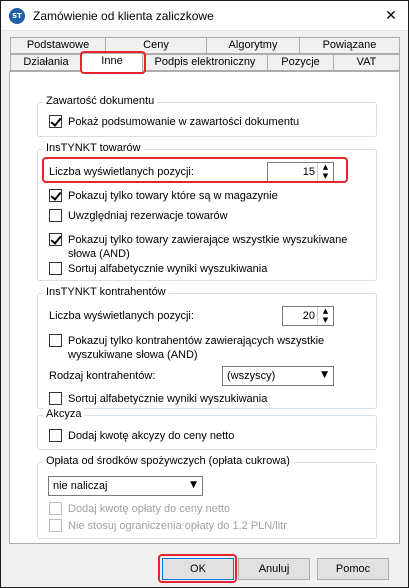  I want to click on goods-in-stock-checkbox, so click(55, 195).